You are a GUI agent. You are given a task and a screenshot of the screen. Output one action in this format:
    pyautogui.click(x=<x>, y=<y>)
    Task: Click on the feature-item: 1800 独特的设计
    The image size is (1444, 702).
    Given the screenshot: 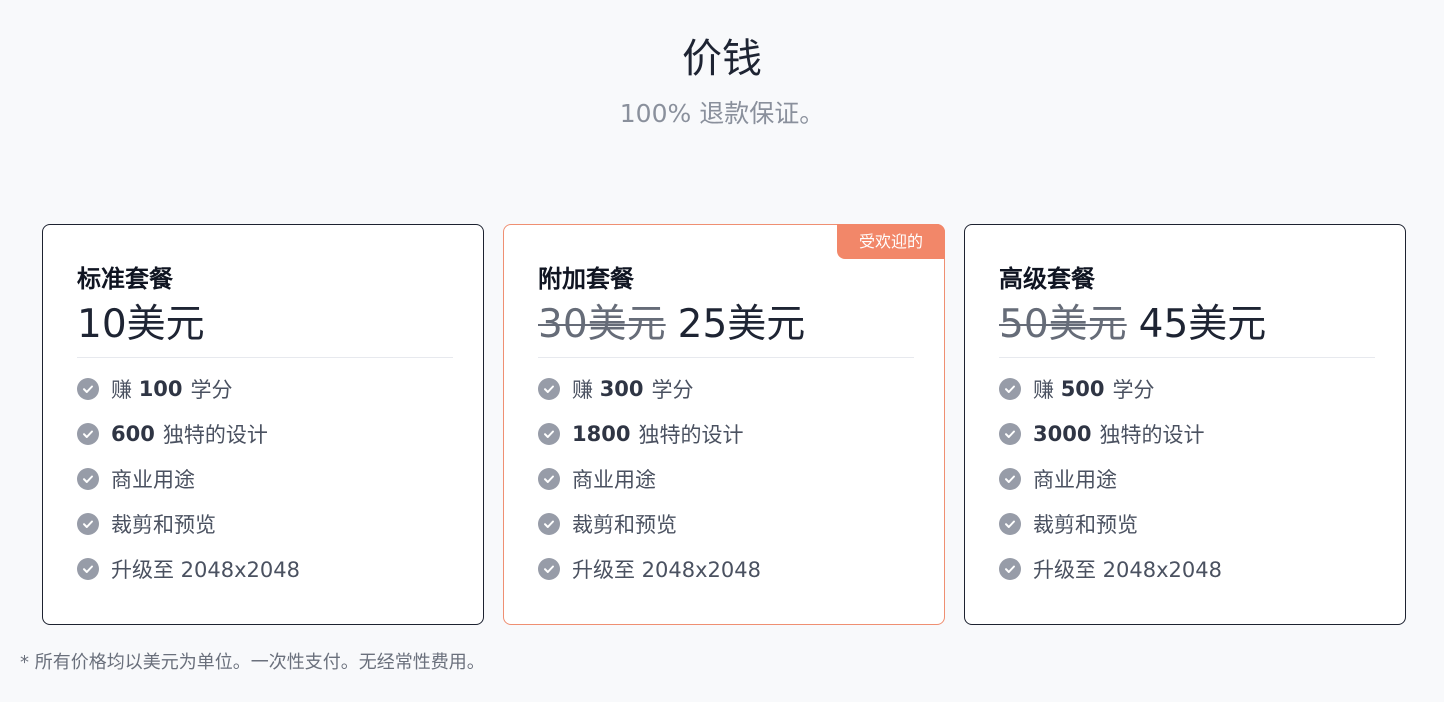 What is the action you would take?
    pyautogui.click(x=649, y=434)
    